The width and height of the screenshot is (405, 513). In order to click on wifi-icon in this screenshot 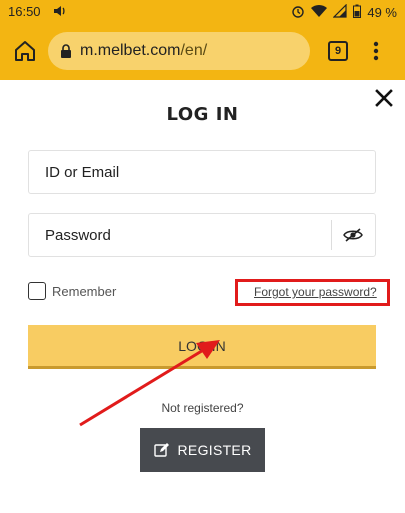, I will do `click(319, 12)`.